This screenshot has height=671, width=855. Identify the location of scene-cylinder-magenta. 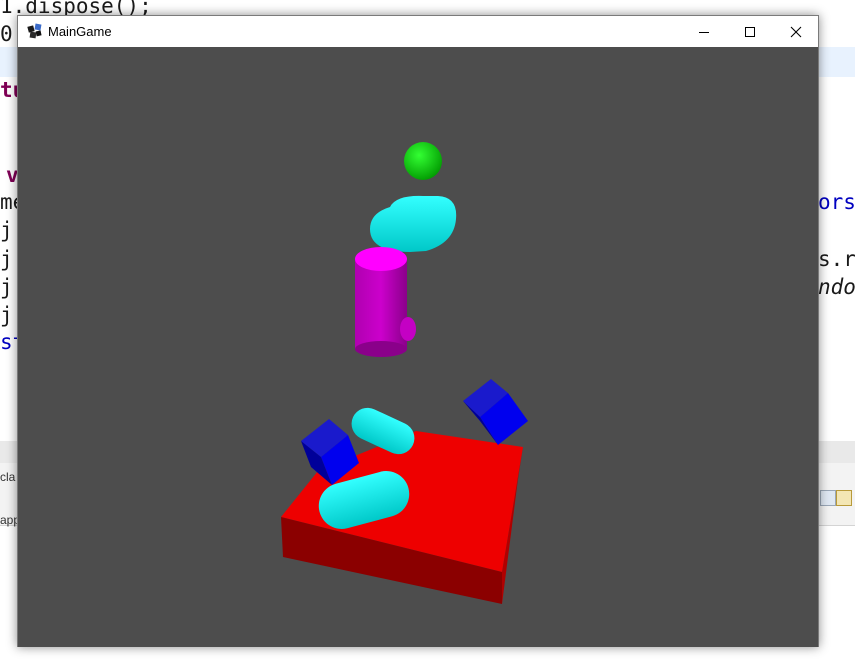
(381, 304).